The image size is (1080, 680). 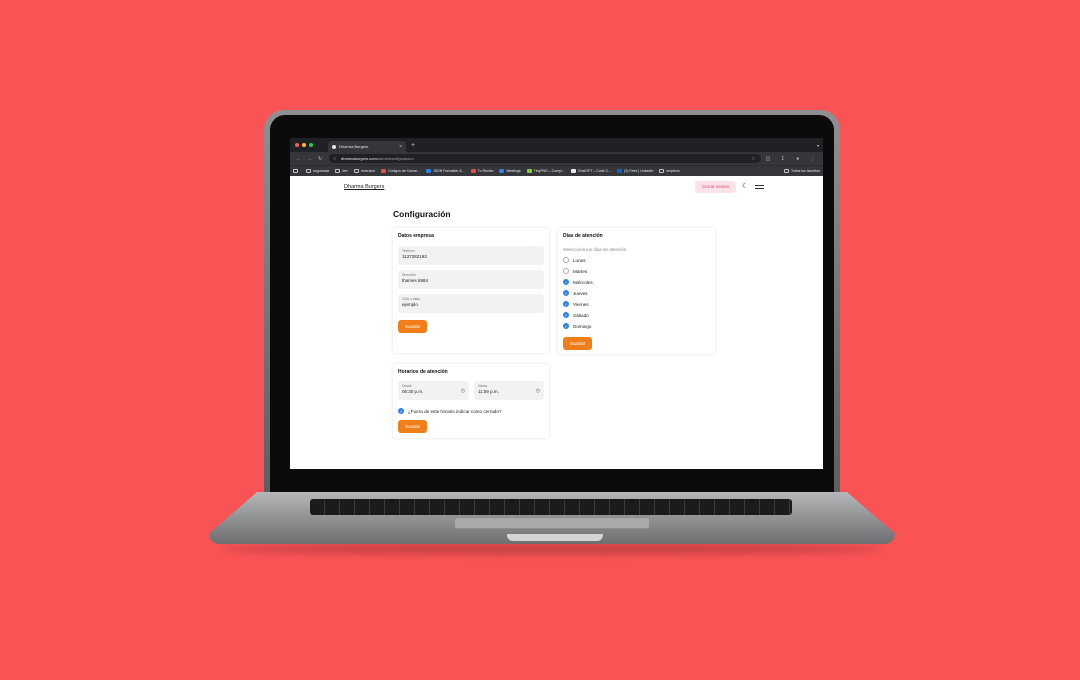 I want to click on browser-tab: Dharma Burgers ×, so click(x=367, y=146).